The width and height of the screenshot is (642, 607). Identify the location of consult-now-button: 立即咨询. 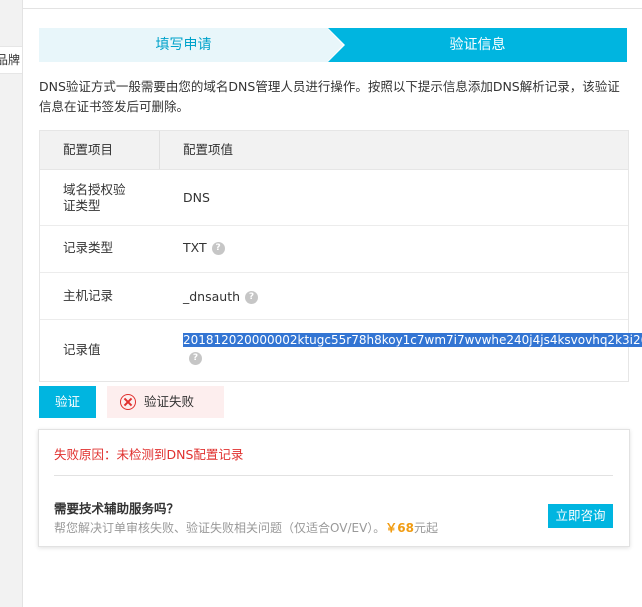
(580, 516).